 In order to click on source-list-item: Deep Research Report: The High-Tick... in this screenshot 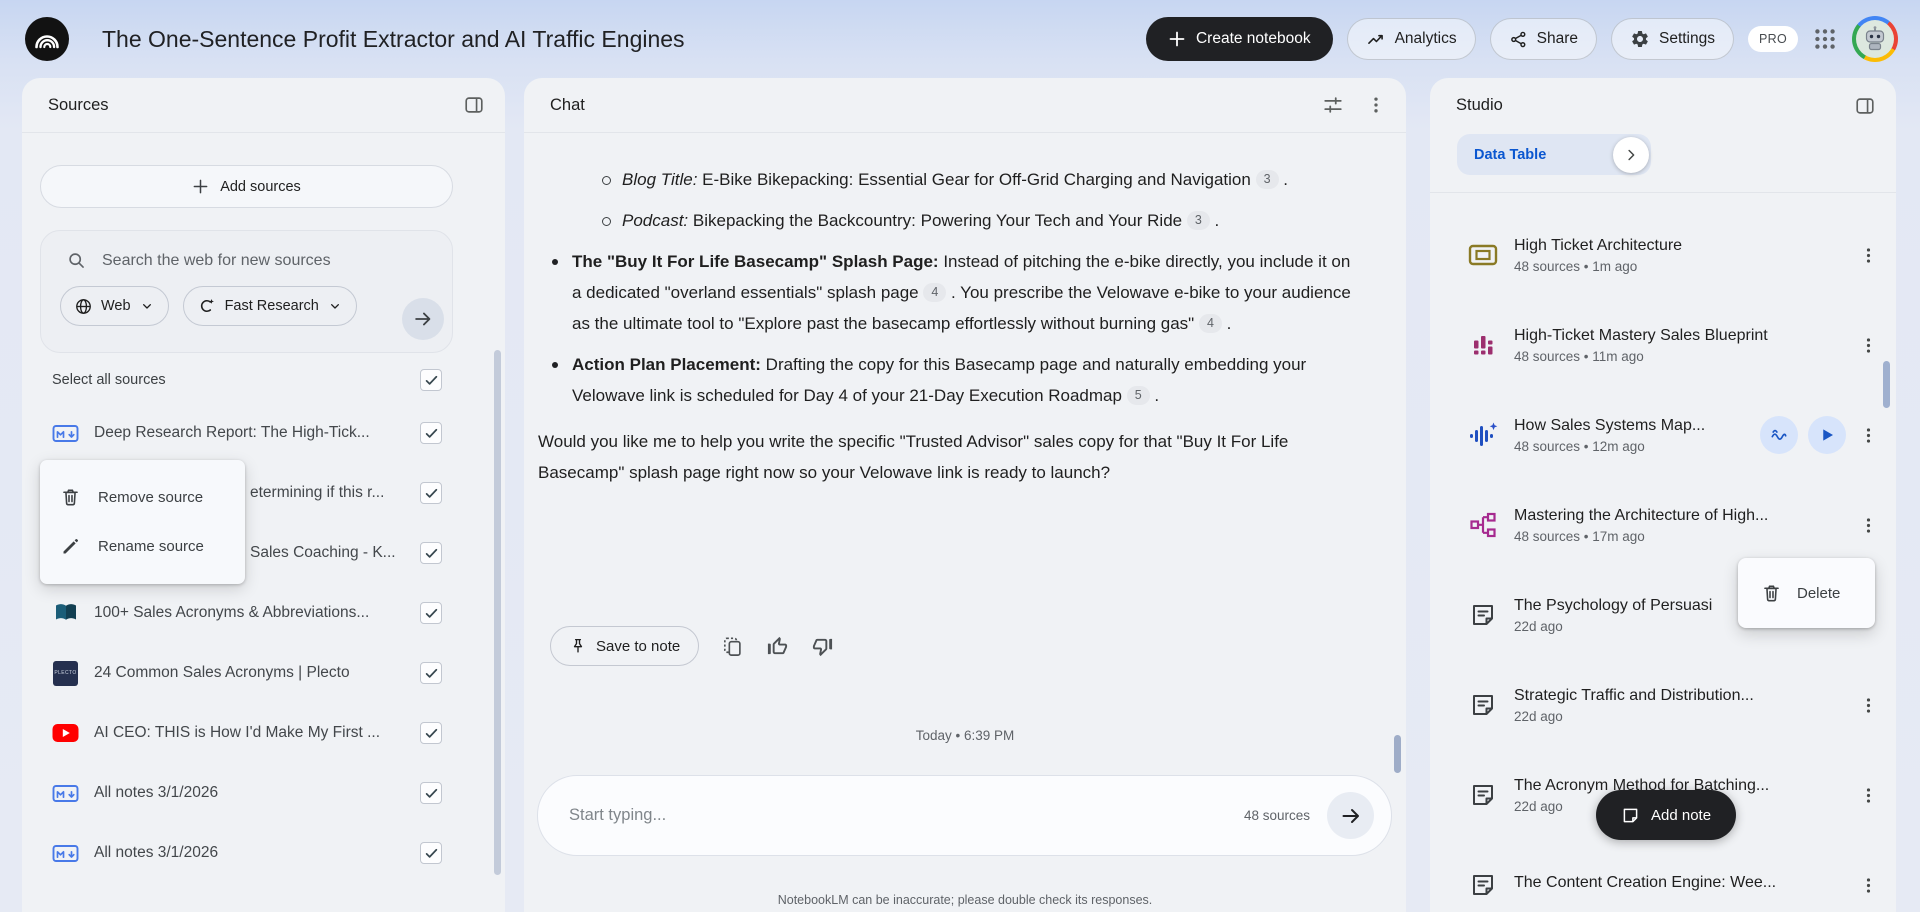, I will do `click(263, 433)`.